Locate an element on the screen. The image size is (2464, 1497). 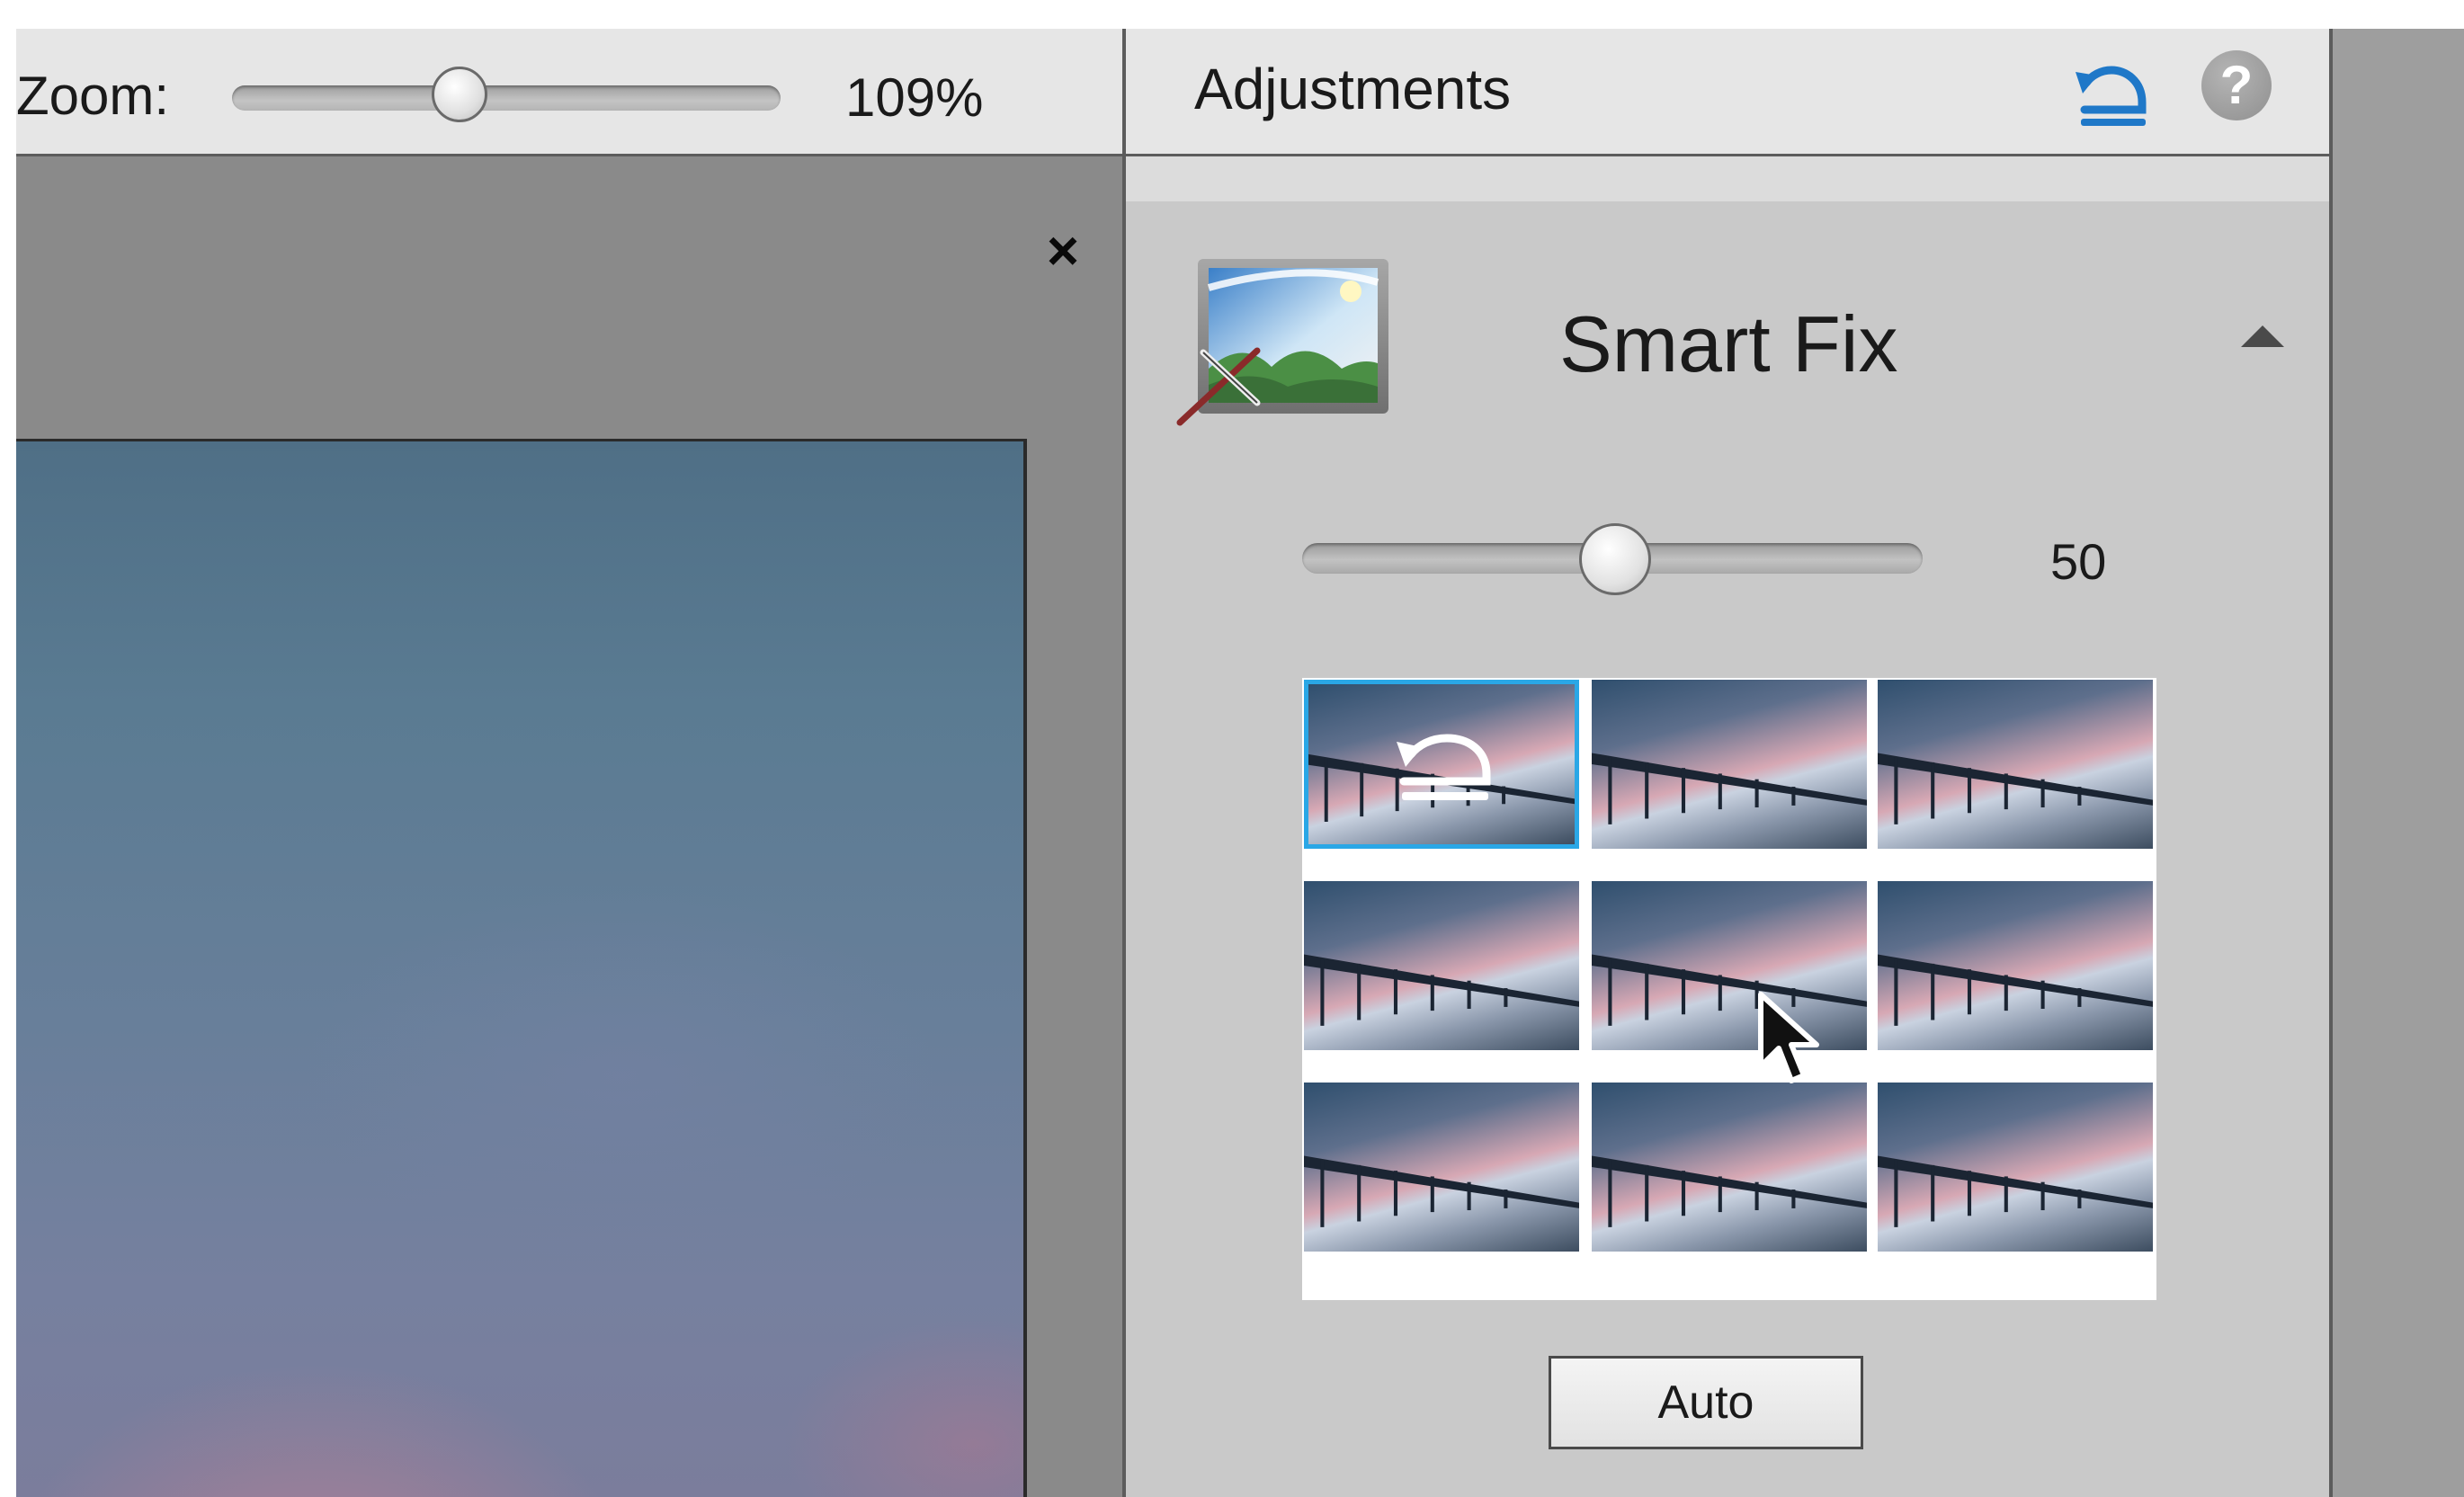
zoom-label: Zoom: is located at coordinates (93, 96).